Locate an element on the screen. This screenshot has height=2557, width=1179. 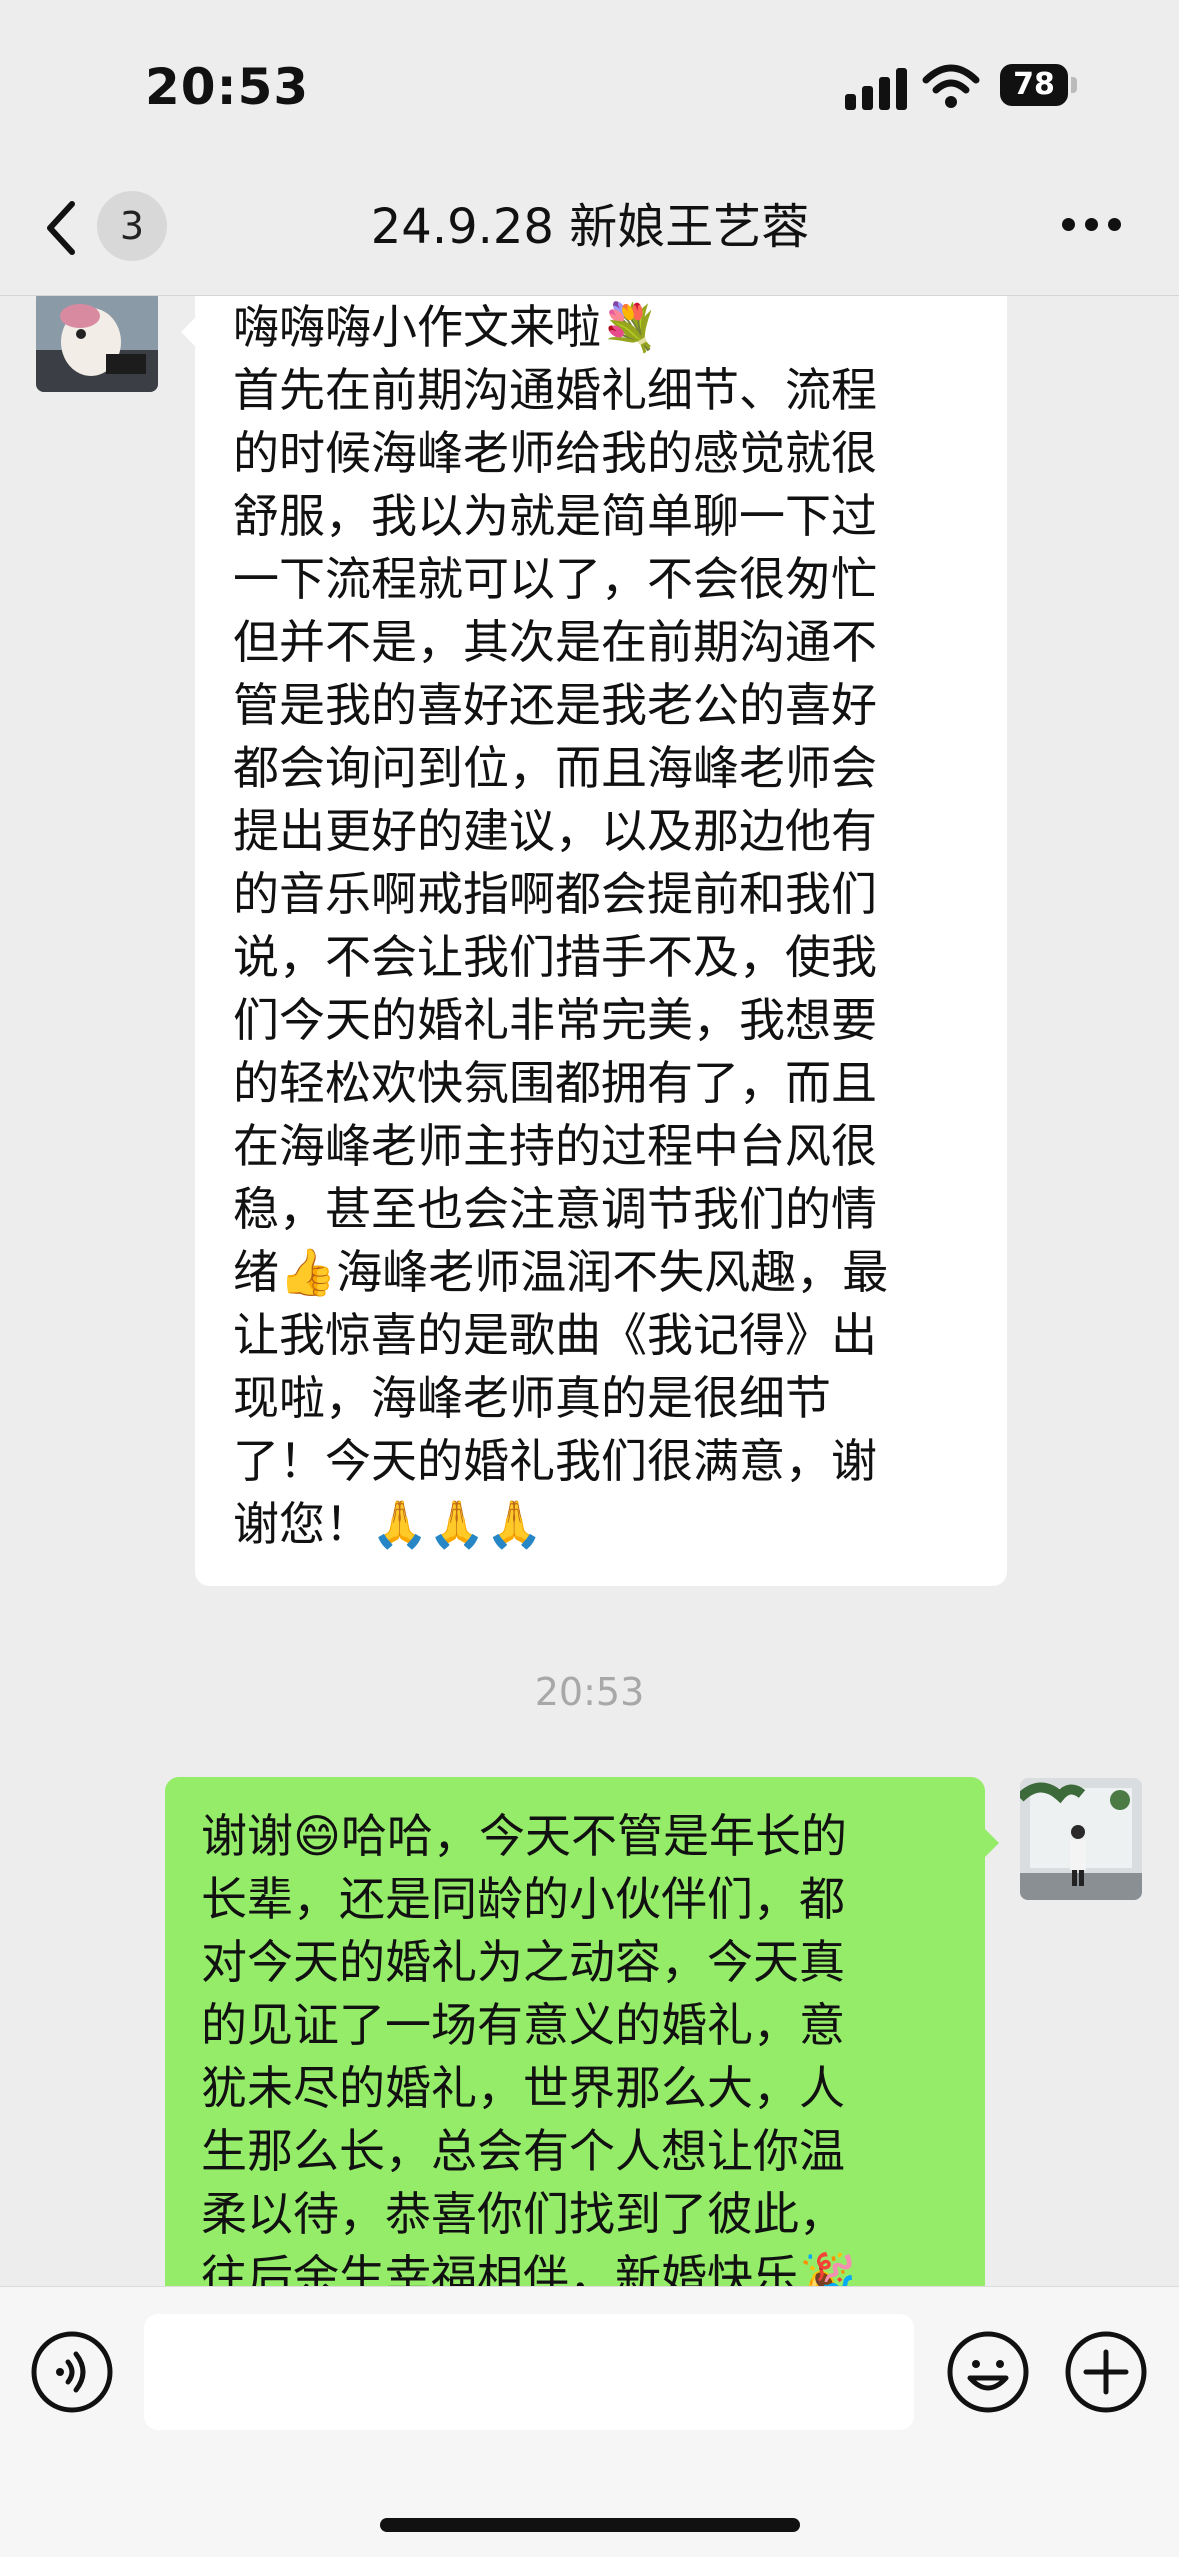
outgoing-line: 的见证了一场有意义的婚礼，意 is located at coordinates (523, 2025).